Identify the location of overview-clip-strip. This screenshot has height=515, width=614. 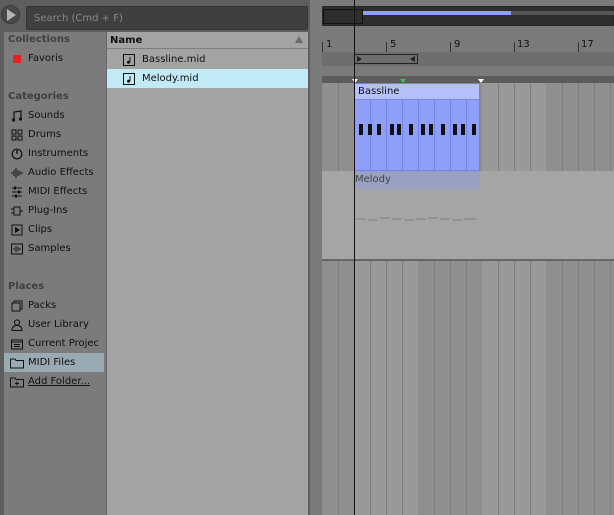
(437, 13).